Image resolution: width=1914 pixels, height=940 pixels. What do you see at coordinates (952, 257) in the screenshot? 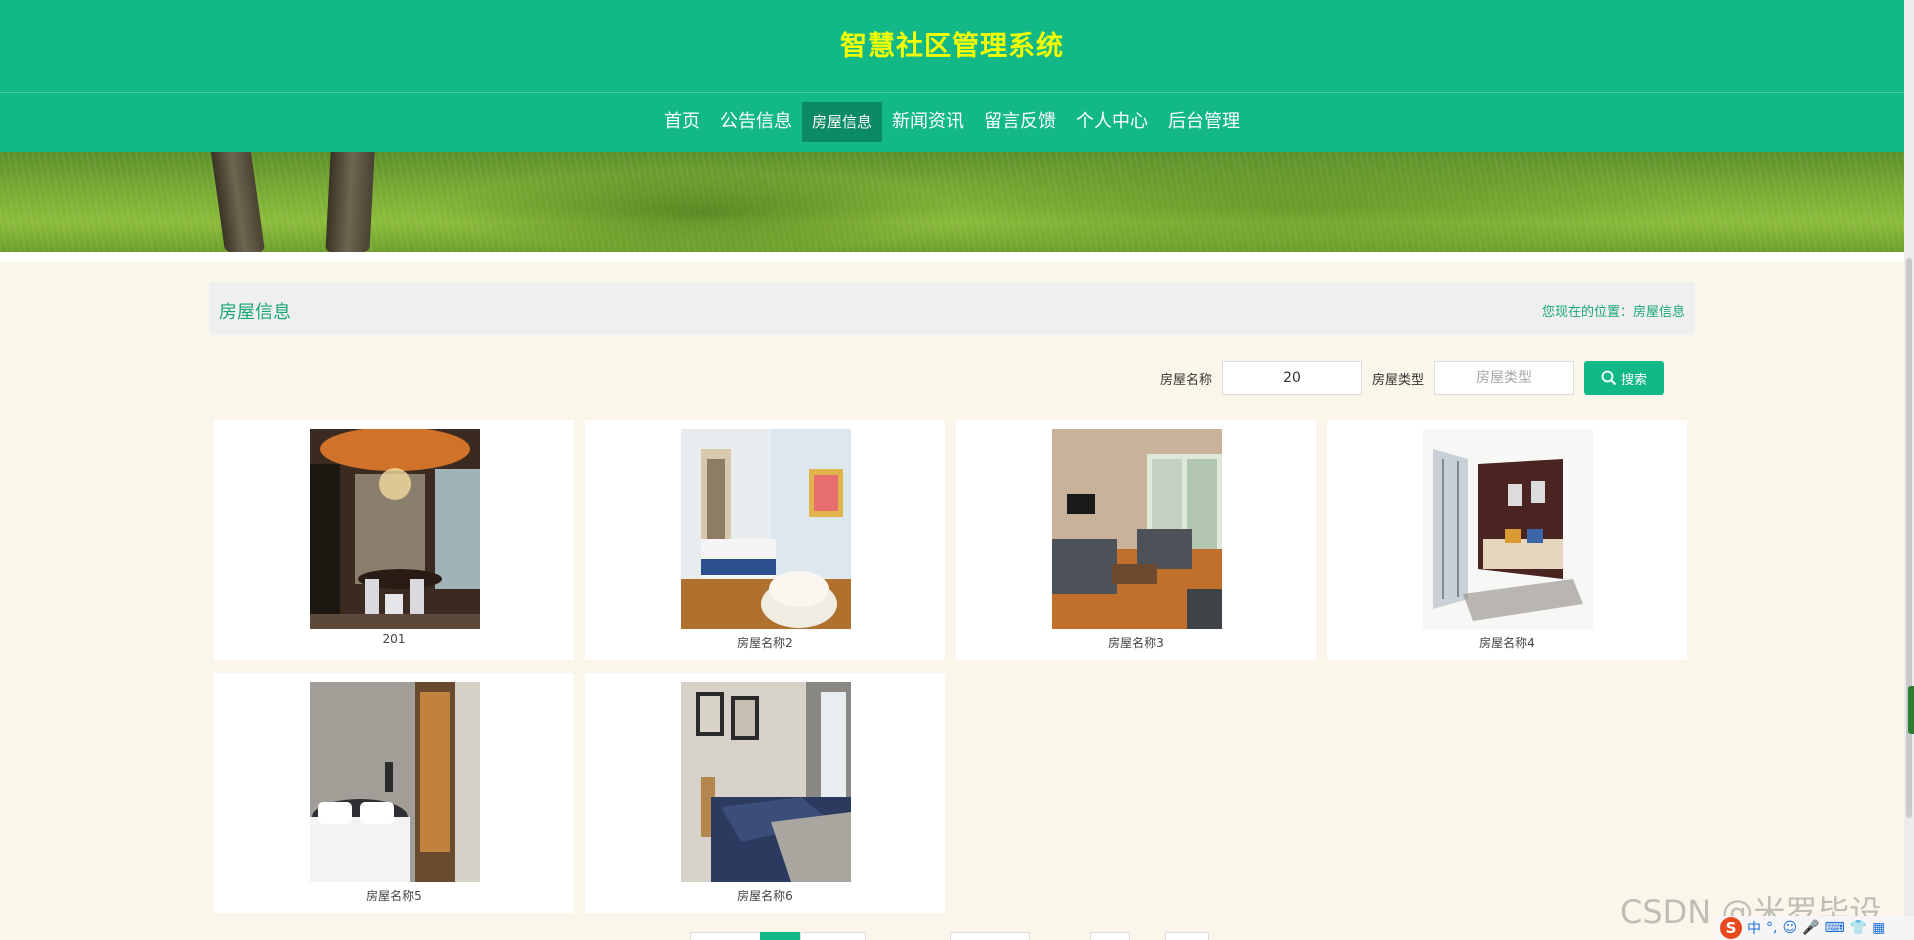
I see `banner-divider` at bounding box center [952, 257].